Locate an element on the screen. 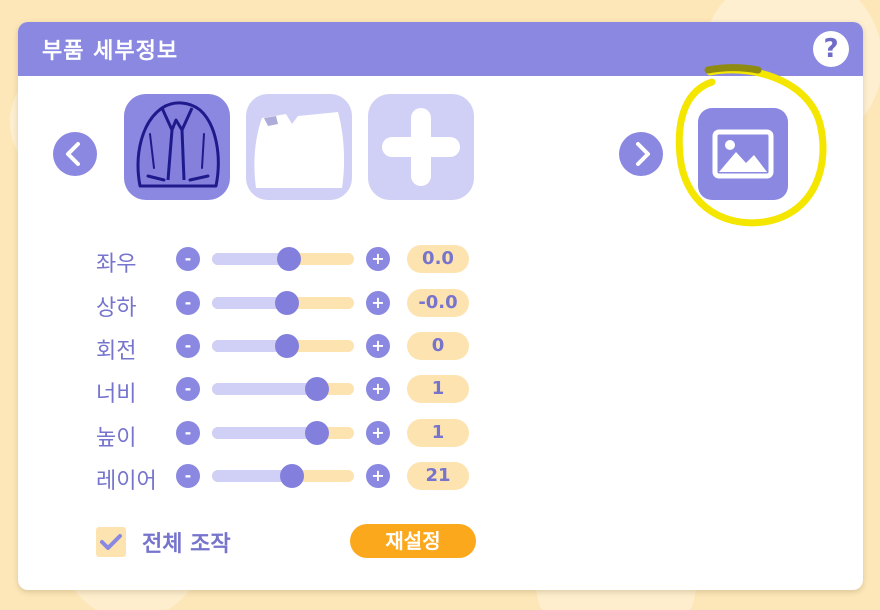 This screenshot has height=610, width=880. value-display: 21 is located at coordinates (438, 476).